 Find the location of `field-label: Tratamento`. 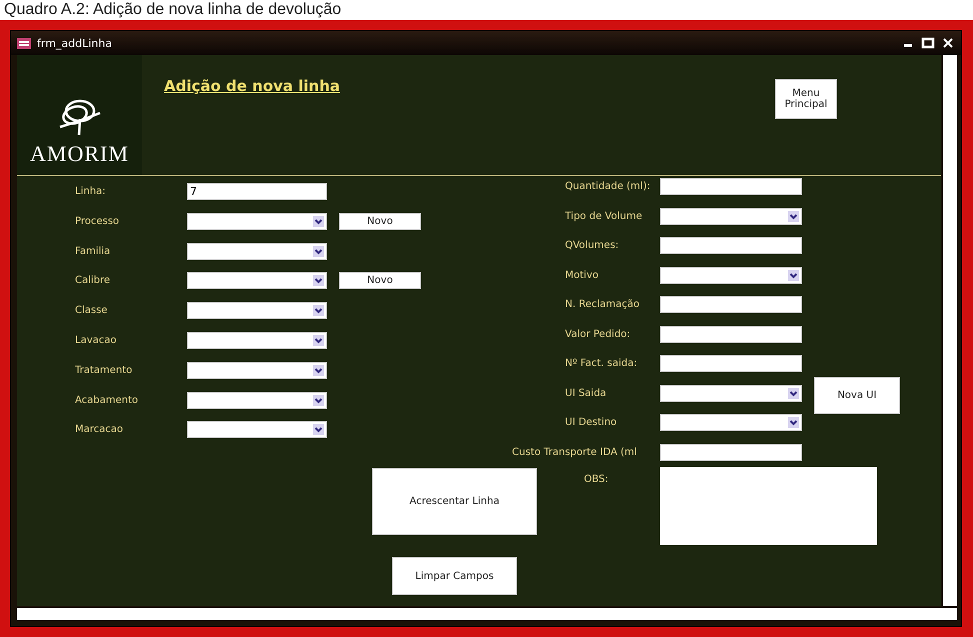

field-label: Tratamento is located at coordinates (104, 371).